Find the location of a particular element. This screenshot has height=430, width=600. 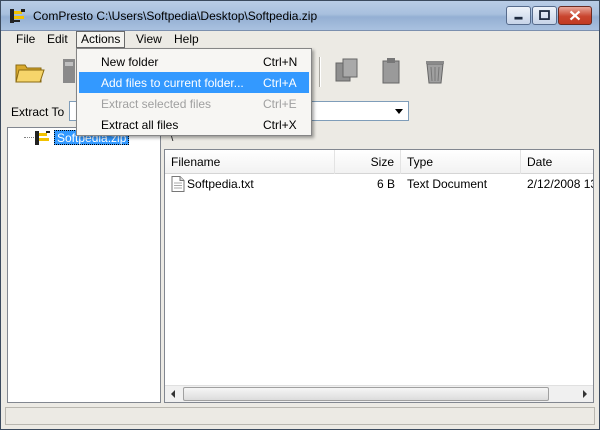

horizontal-scrollbar is located at coordinates (379, 393).